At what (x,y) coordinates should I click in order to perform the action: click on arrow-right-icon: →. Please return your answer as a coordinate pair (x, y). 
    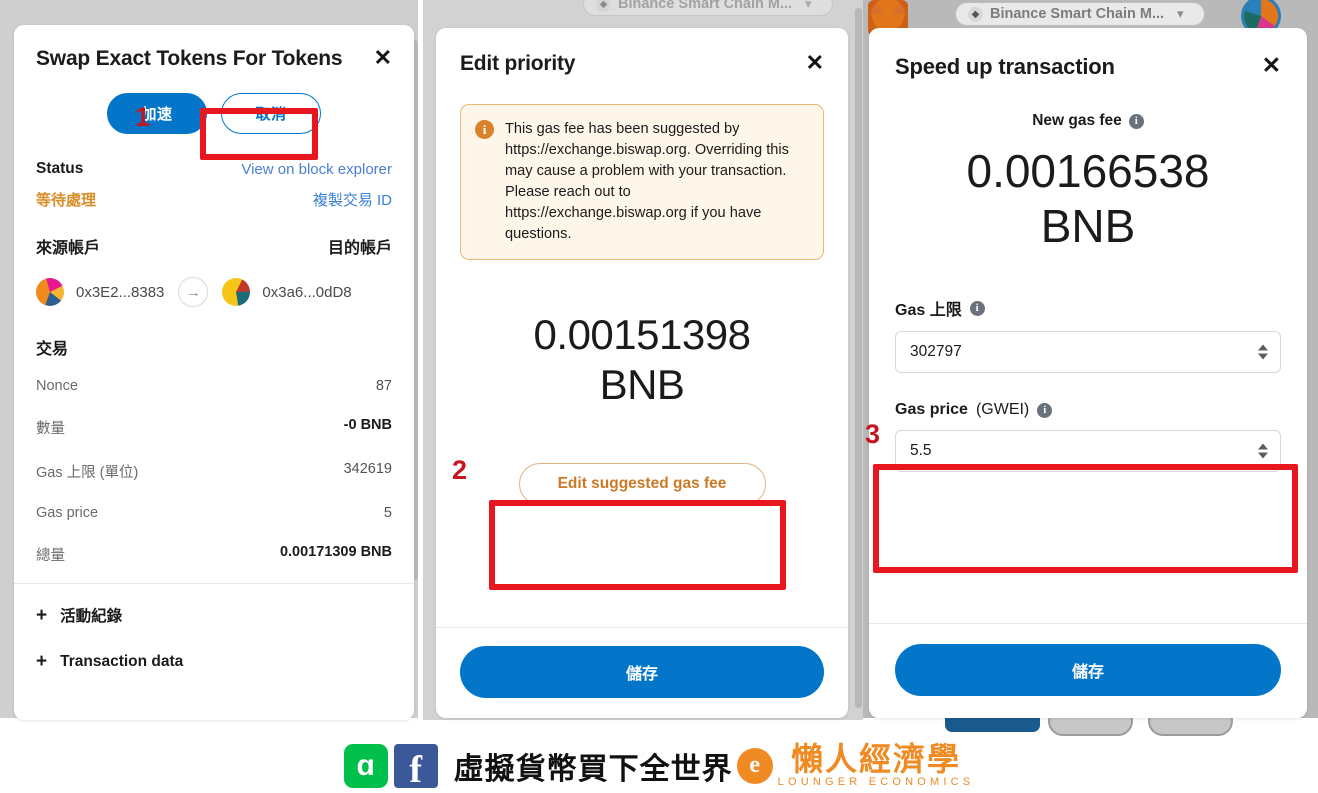
    Looking at the image, I should click on (193, 292).